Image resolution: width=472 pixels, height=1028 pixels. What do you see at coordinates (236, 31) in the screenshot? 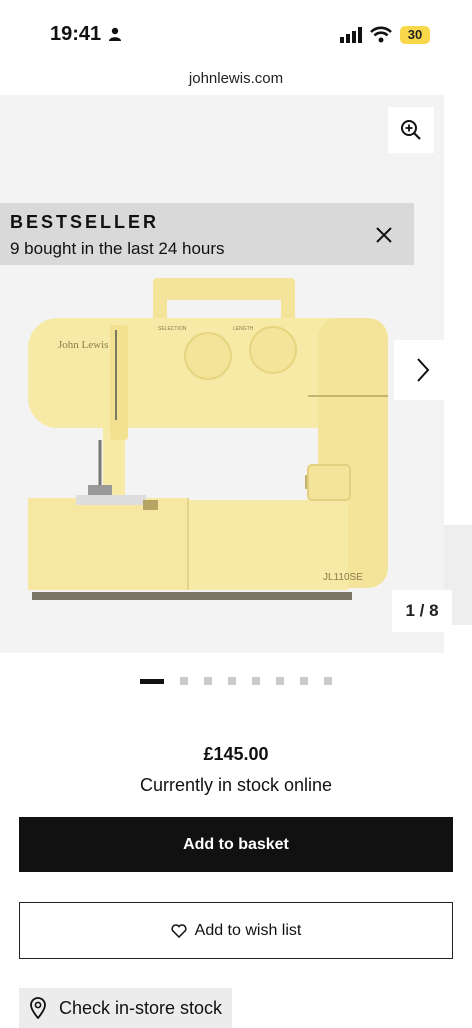
I see `status-bar: 19:41 30` at bounding box center [236, 31].